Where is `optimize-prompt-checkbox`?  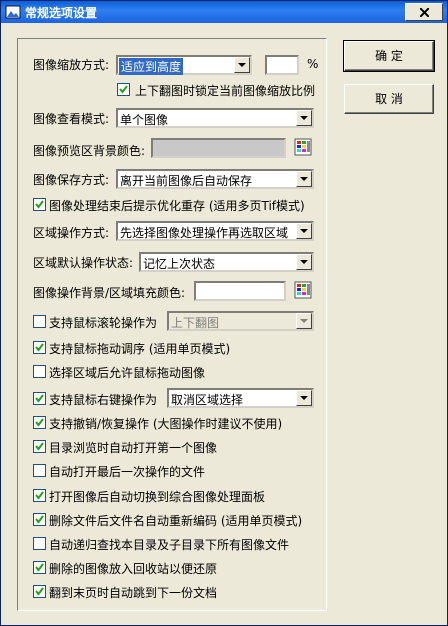 optimize-prompt-checkbox is located at coordinates (39, 204).